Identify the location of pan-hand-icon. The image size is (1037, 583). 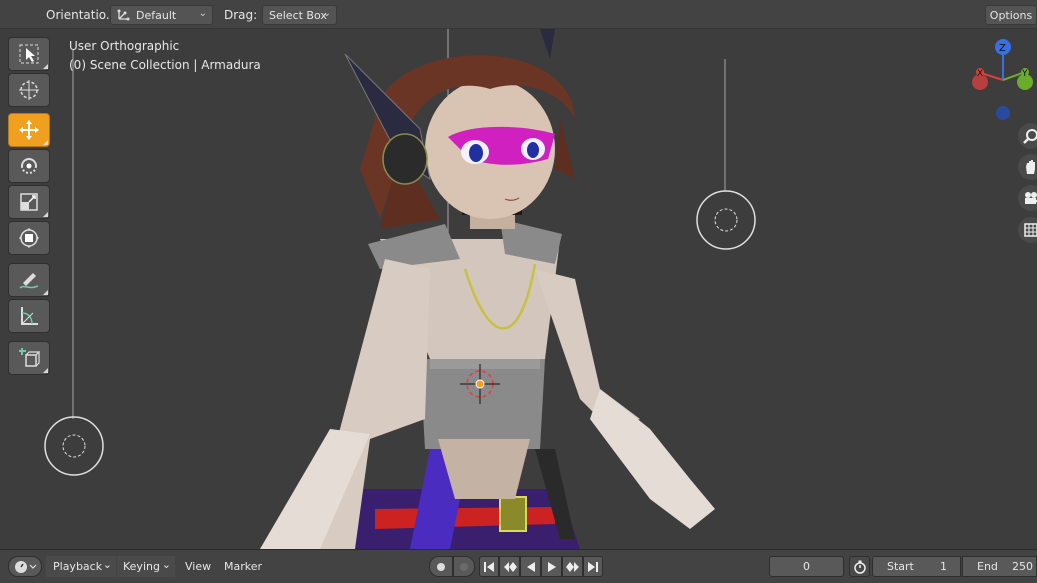
(1027, 167).